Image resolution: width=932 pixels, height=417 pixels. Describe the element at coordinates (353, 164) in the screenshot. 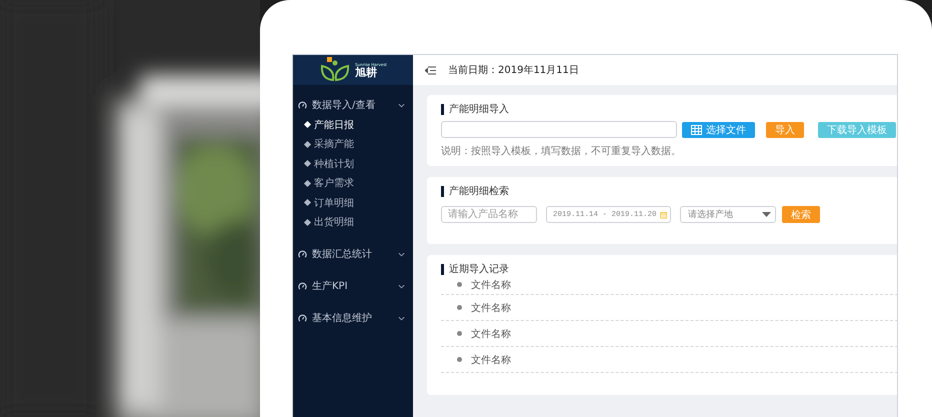

I see `menu-item: 种植计划` at that location.